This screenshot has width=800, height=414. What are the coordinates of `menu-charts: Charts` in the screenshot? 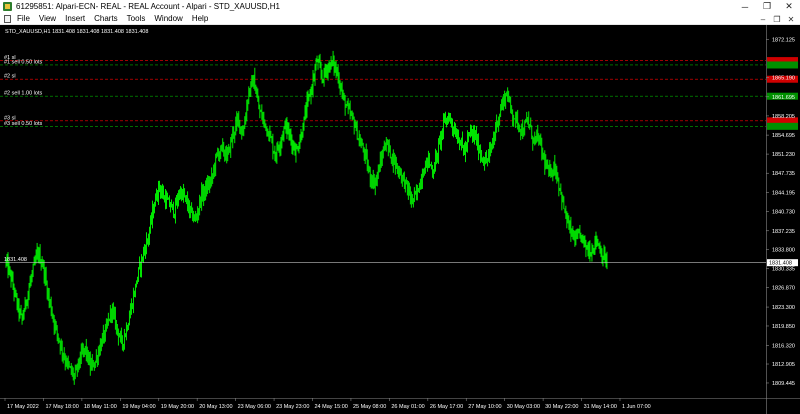 It's located at (106, 18).